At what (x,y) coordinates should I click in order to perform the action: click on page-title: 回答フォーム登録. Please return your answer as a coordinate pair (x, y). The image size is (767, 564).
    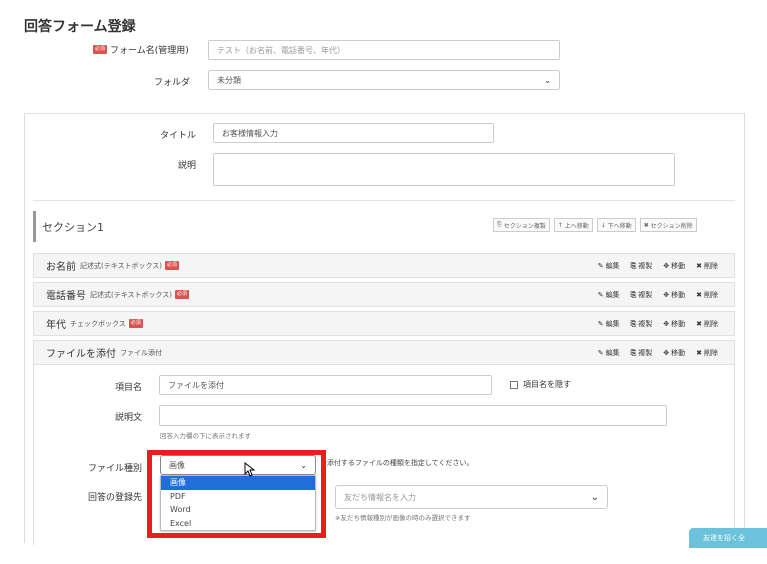
    Looking at the image, I should click on (80, 27).